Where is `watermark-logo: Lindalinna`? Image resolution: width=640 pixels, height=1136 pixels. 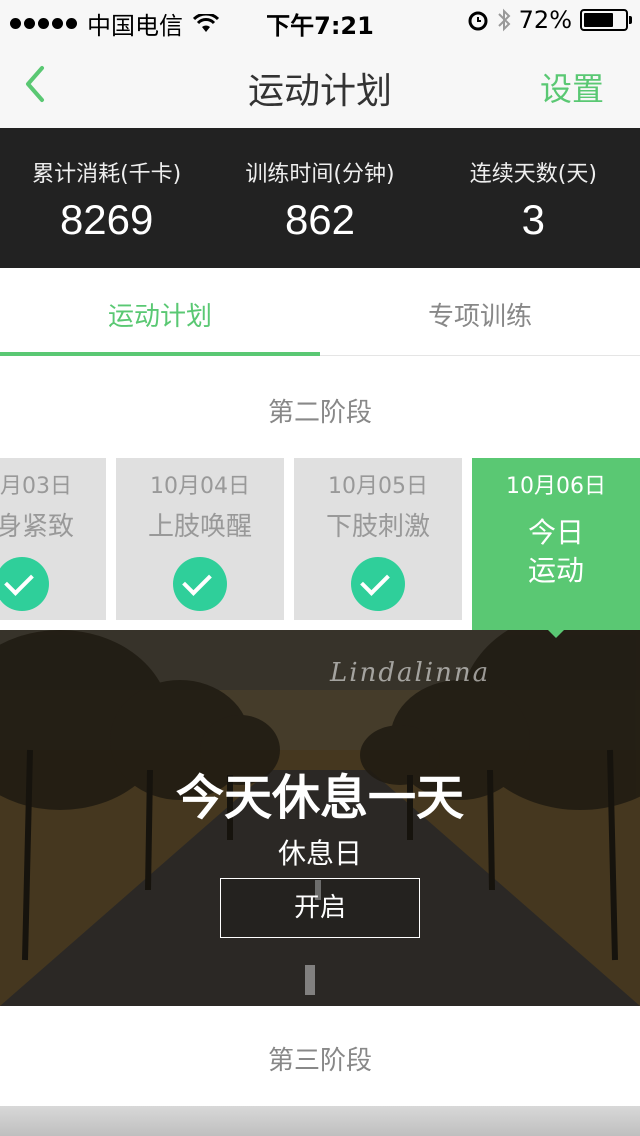 watermark-logo: Lindalinna is located at coordinates (410, 673).